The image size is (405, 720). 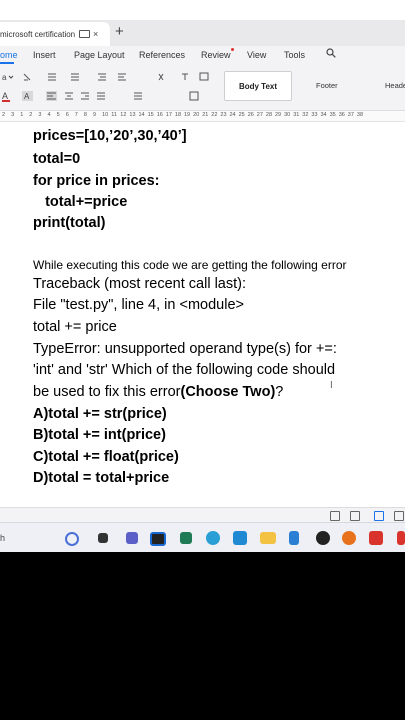 What do you see at coordinates (296, 115) in the screenshot?
I see `ruler-number: 31` at bounding box center [296, 115].